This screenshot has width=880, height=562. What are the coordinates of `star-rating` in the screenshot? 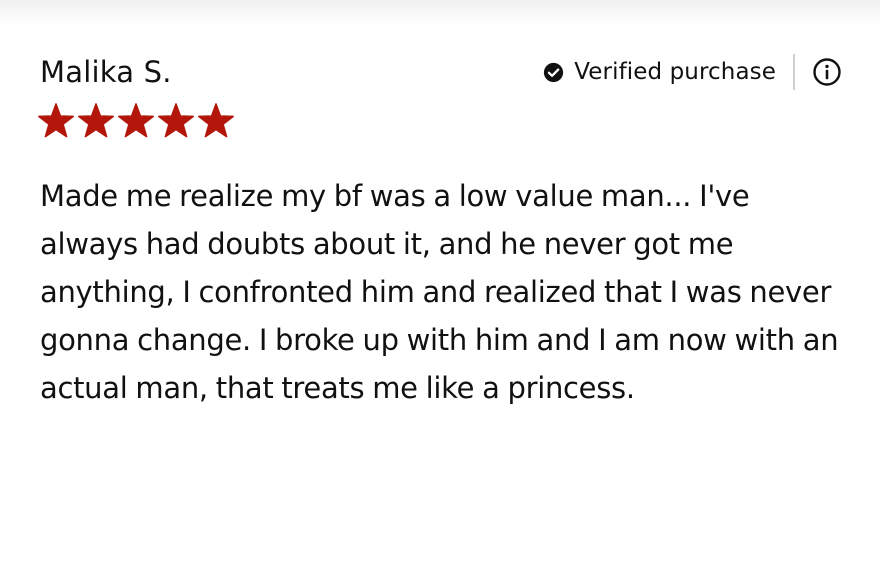 It's located at (136, 121).